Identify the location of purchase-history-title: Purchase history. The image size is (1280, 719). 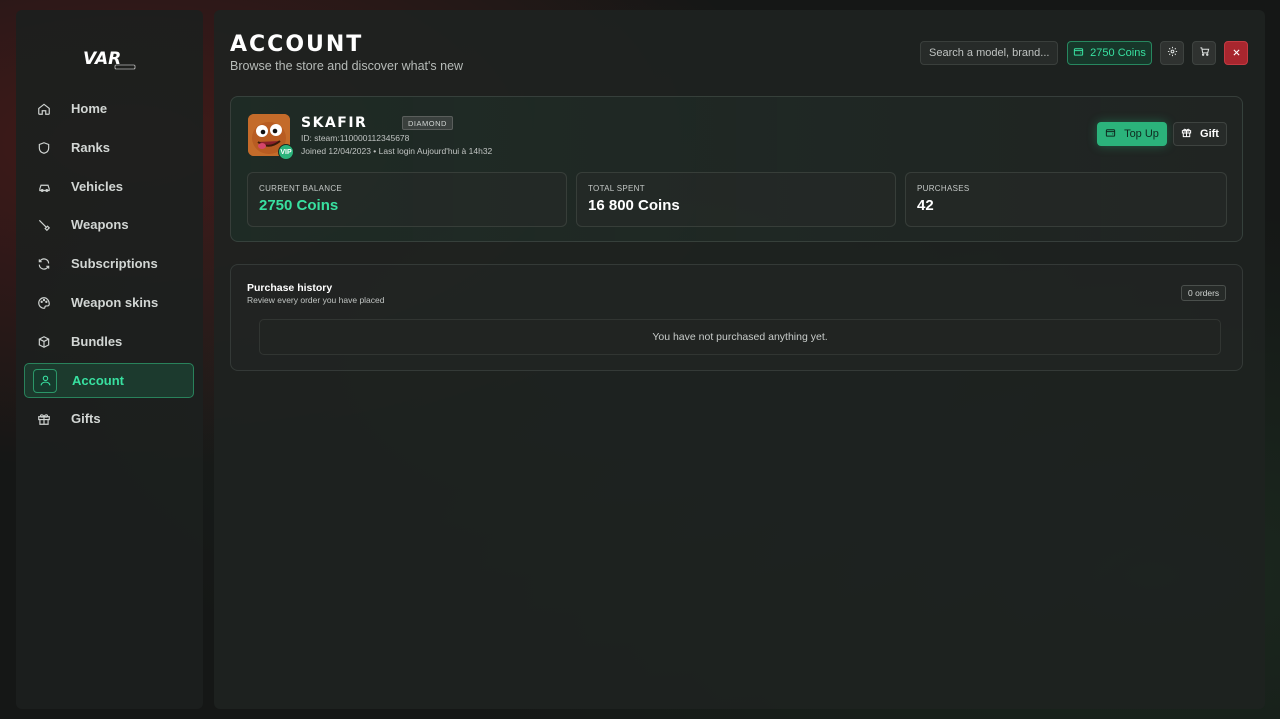
(290, 288).